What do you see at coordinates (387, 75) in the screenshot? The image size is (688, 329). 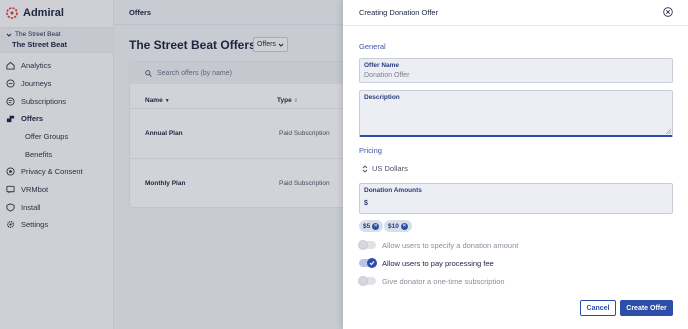 I see `offer-name-placeholder: Donation Offer` at bounding box center [387, 75].